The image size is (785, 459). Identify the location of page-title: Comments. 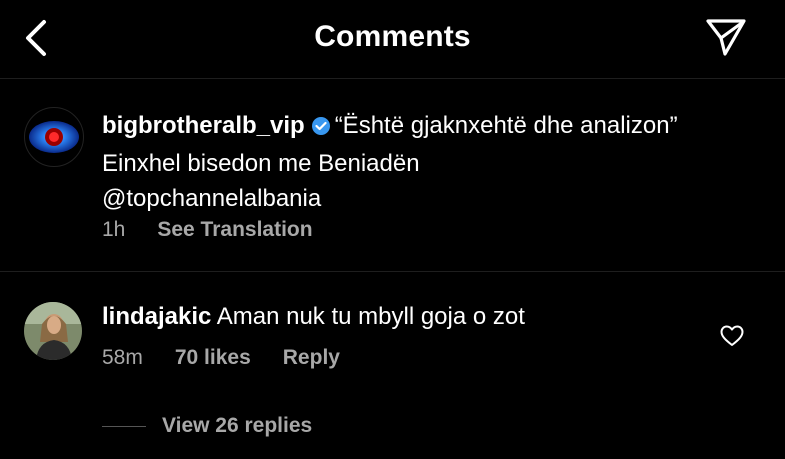
(392, 36).